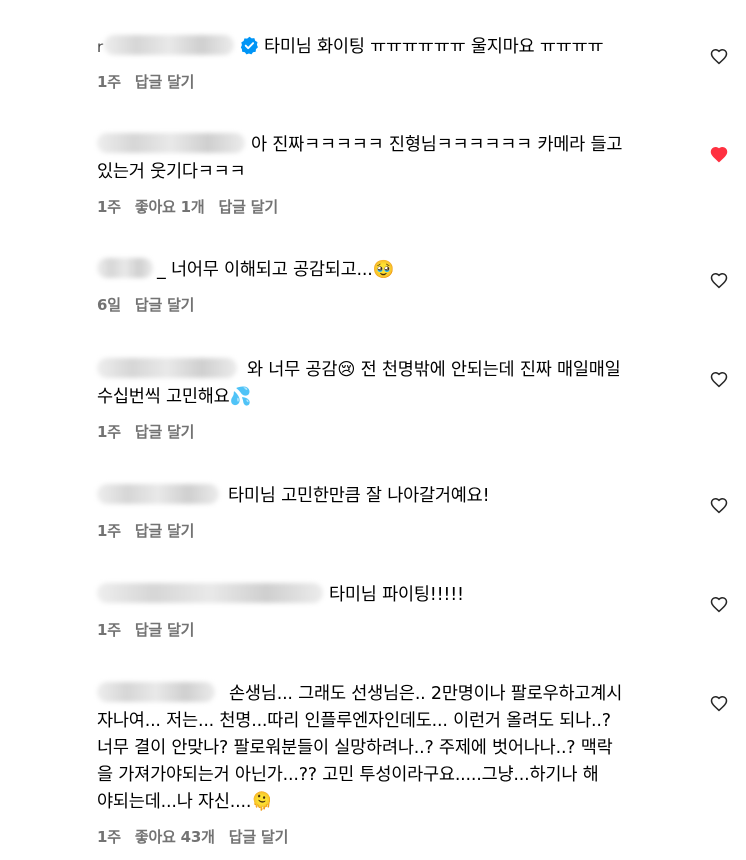 Image resolution: width=746 pixels, height=860 pixels. Describe the element at coordinates (392, 159) in the screenshot. I see `comment-body: 아 진짜ㅋㅋㅋㅋㅋ 진형님ㅋㅋㅋㅋㅋㅋ 카메라 들고 있는거 웃기다ㅋㅋㅋ` at that location.